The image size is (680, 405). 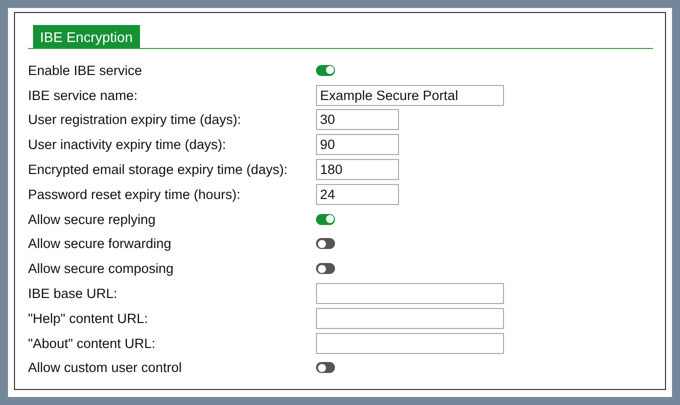 I want to click on section-tab: IBE Encryption, so click(x=86, y=36).